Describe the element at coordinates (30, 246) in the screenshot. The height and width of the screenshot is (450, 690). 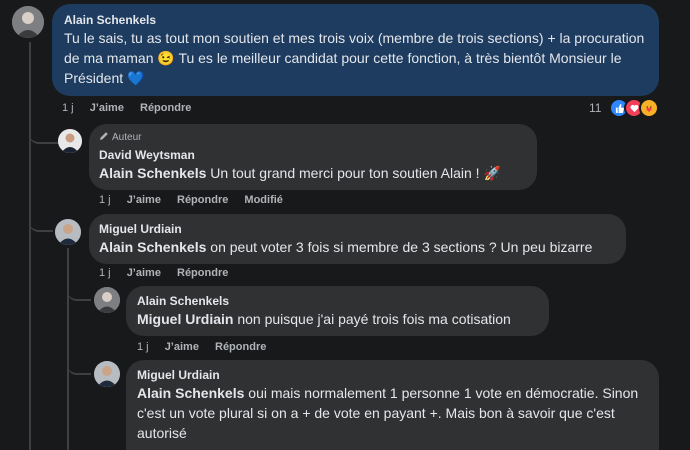
I see `thread-line` at that location.